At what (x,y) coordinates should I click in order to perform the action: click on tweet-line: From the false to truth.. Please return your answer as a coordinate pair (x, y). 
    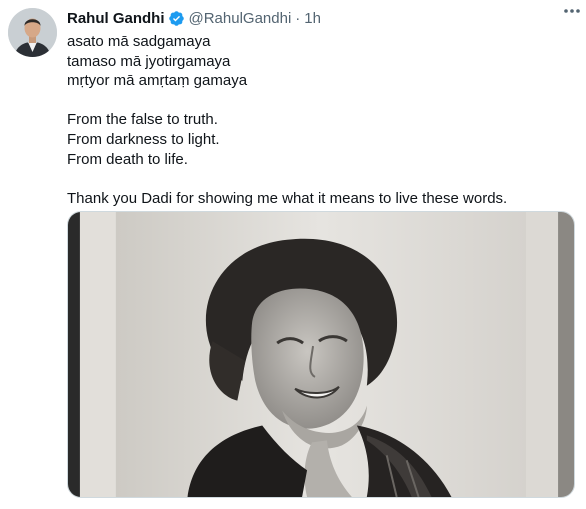
    Looking at the image, I should click on (142, 120).